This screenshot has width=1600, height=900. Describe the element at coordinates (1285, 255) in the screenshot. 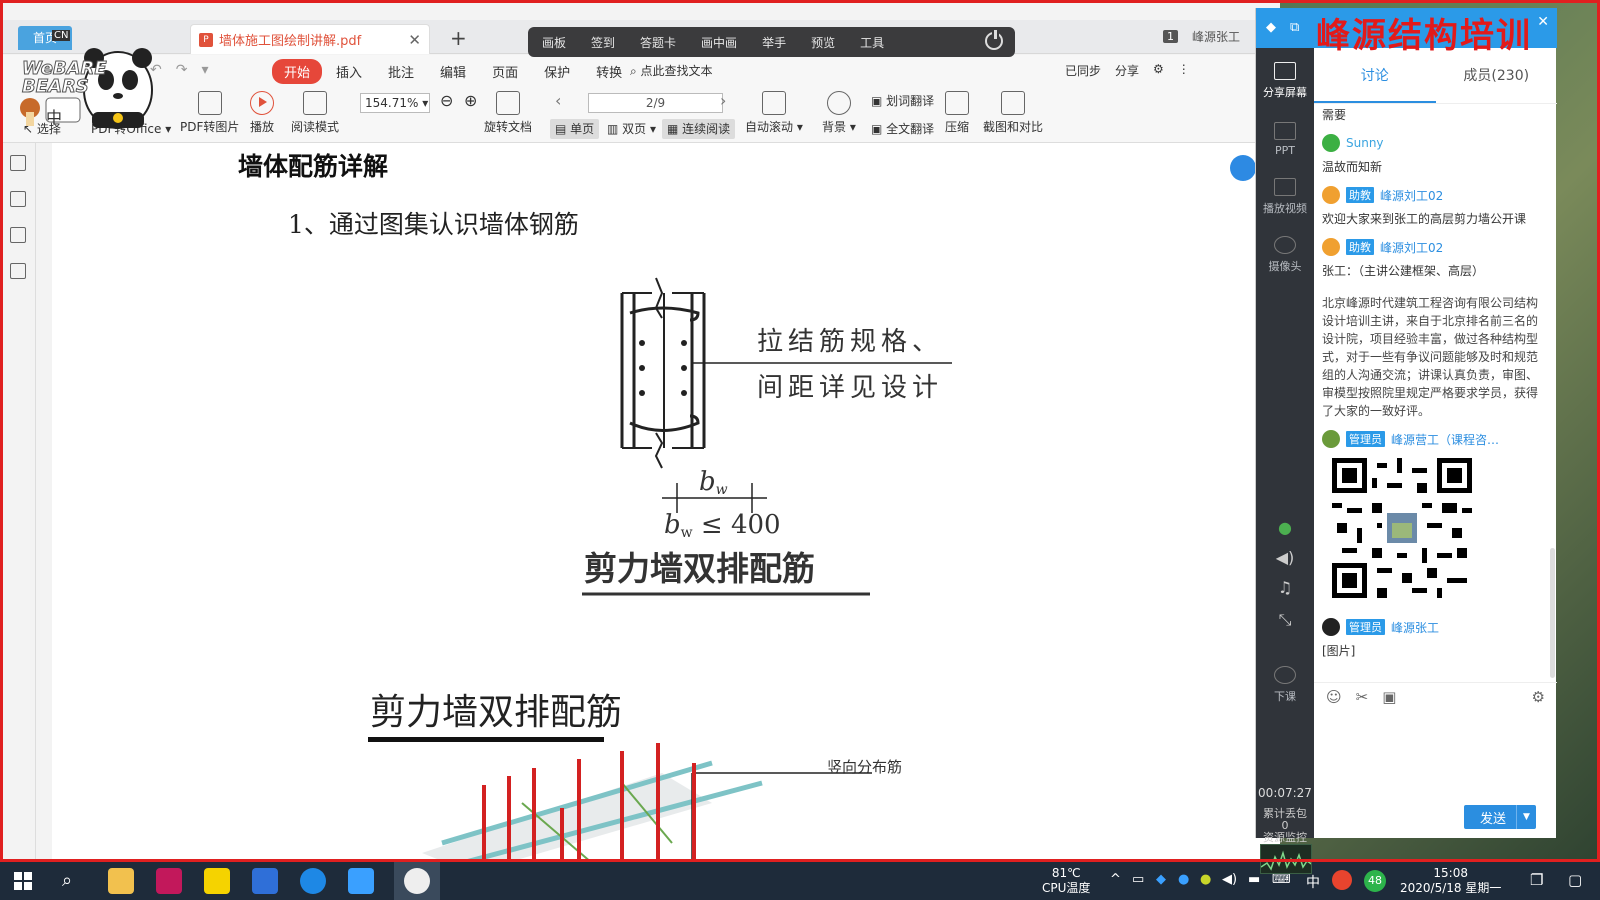

I see `camera-button: 摄像头` at that location.